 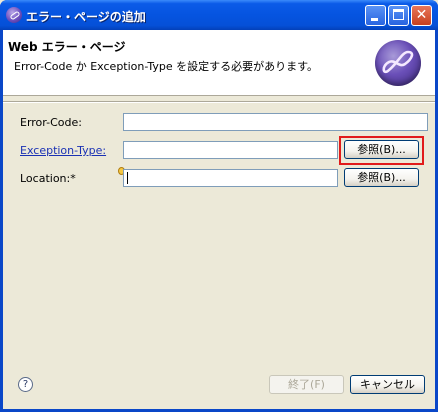 What do you see at coordinates (48, 178) in the screenshot?
I see `location-label: Location:*` at bounding box center [48, 178].